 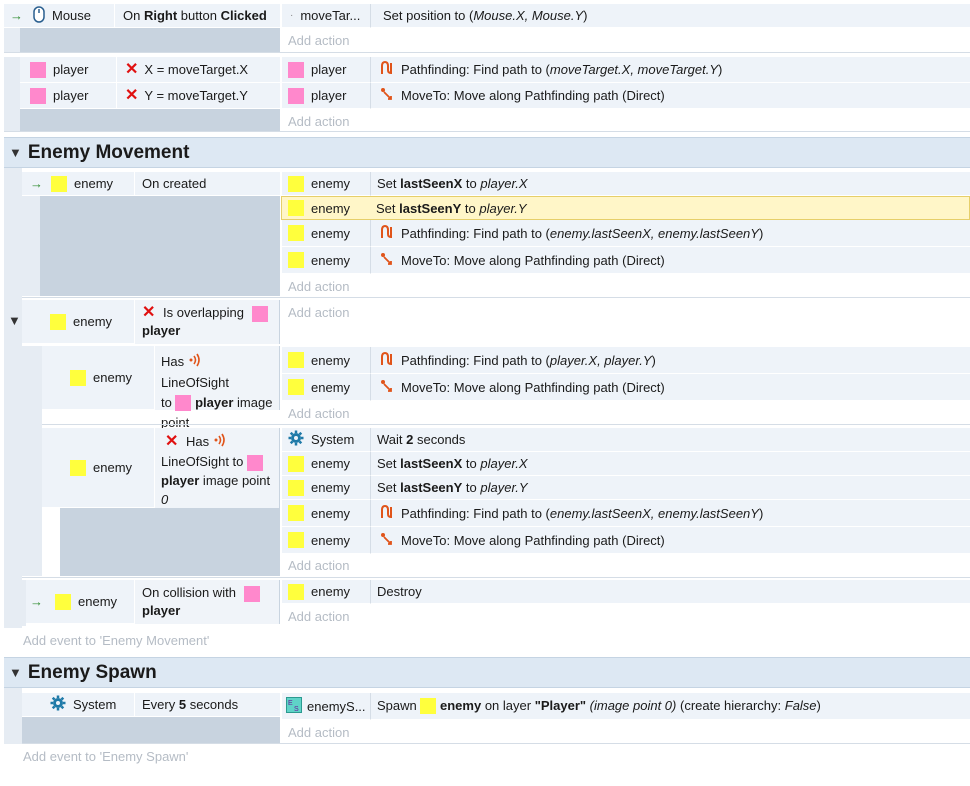 What do you see at coordinates (39, 15) in the screenshot?
I see `mouse-icon` at bounding box center [39, 15].